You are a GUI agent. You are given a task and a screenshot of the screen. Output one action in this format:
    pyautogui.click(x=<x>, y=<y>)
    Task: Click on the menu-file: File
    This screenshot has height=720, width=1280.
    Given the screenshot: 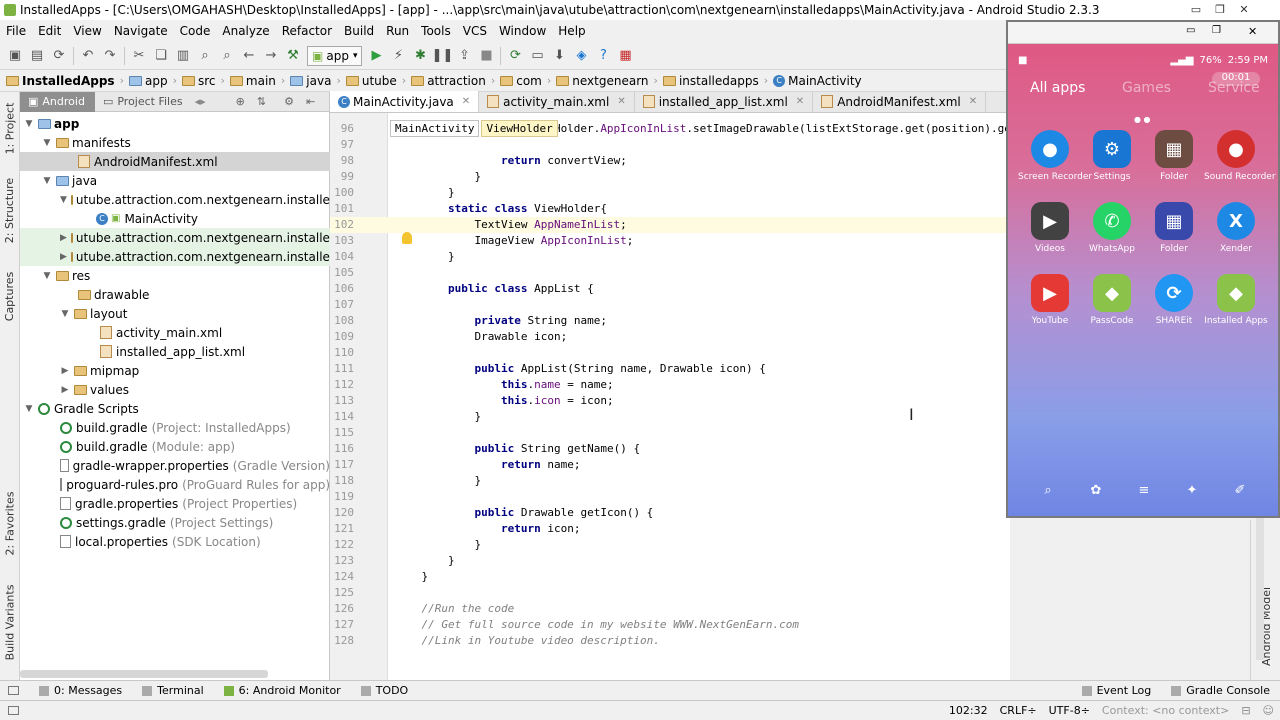 What is the action you would take?
    pyautogui.click(x=16, y=31)
    